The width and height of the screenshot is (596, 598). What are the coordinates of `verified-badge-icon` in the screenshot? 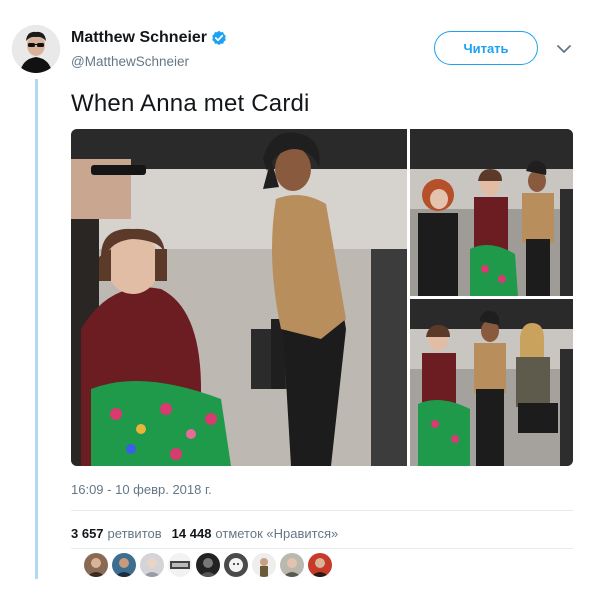 It's located at (219, 38).